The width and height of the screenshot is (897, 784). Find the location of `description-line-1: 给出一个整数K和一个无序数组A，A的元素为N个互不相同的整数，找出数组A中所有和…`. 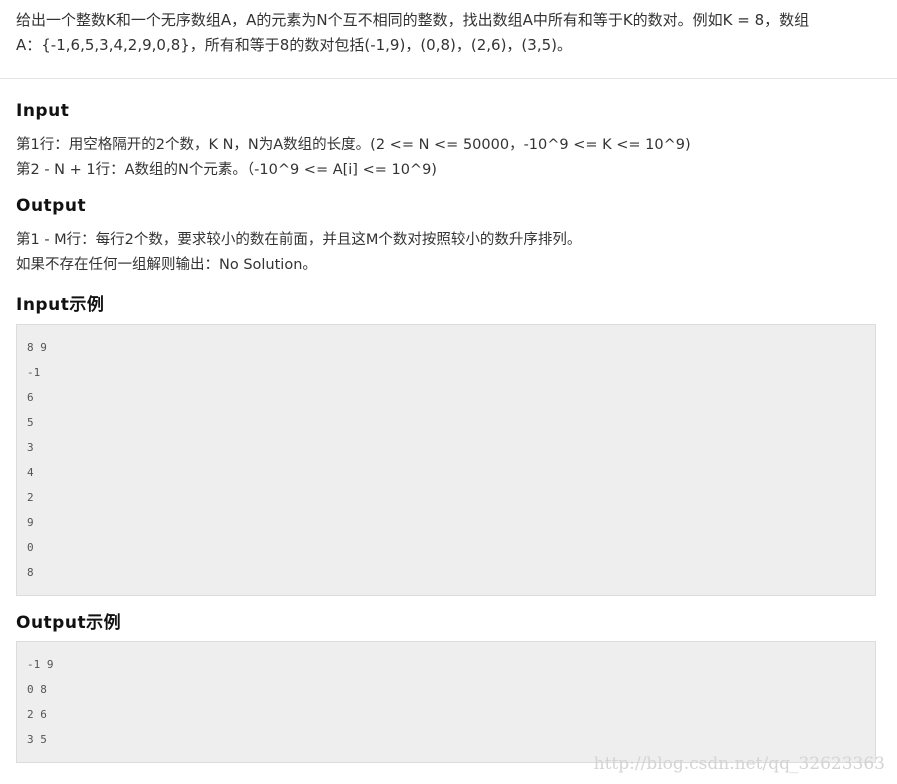

description-line-1: 给出一个整数K和一个无序数组A，A的元素为N个互不相同的整数，找出数组A中所有和… is located at coordinates (413, 20).